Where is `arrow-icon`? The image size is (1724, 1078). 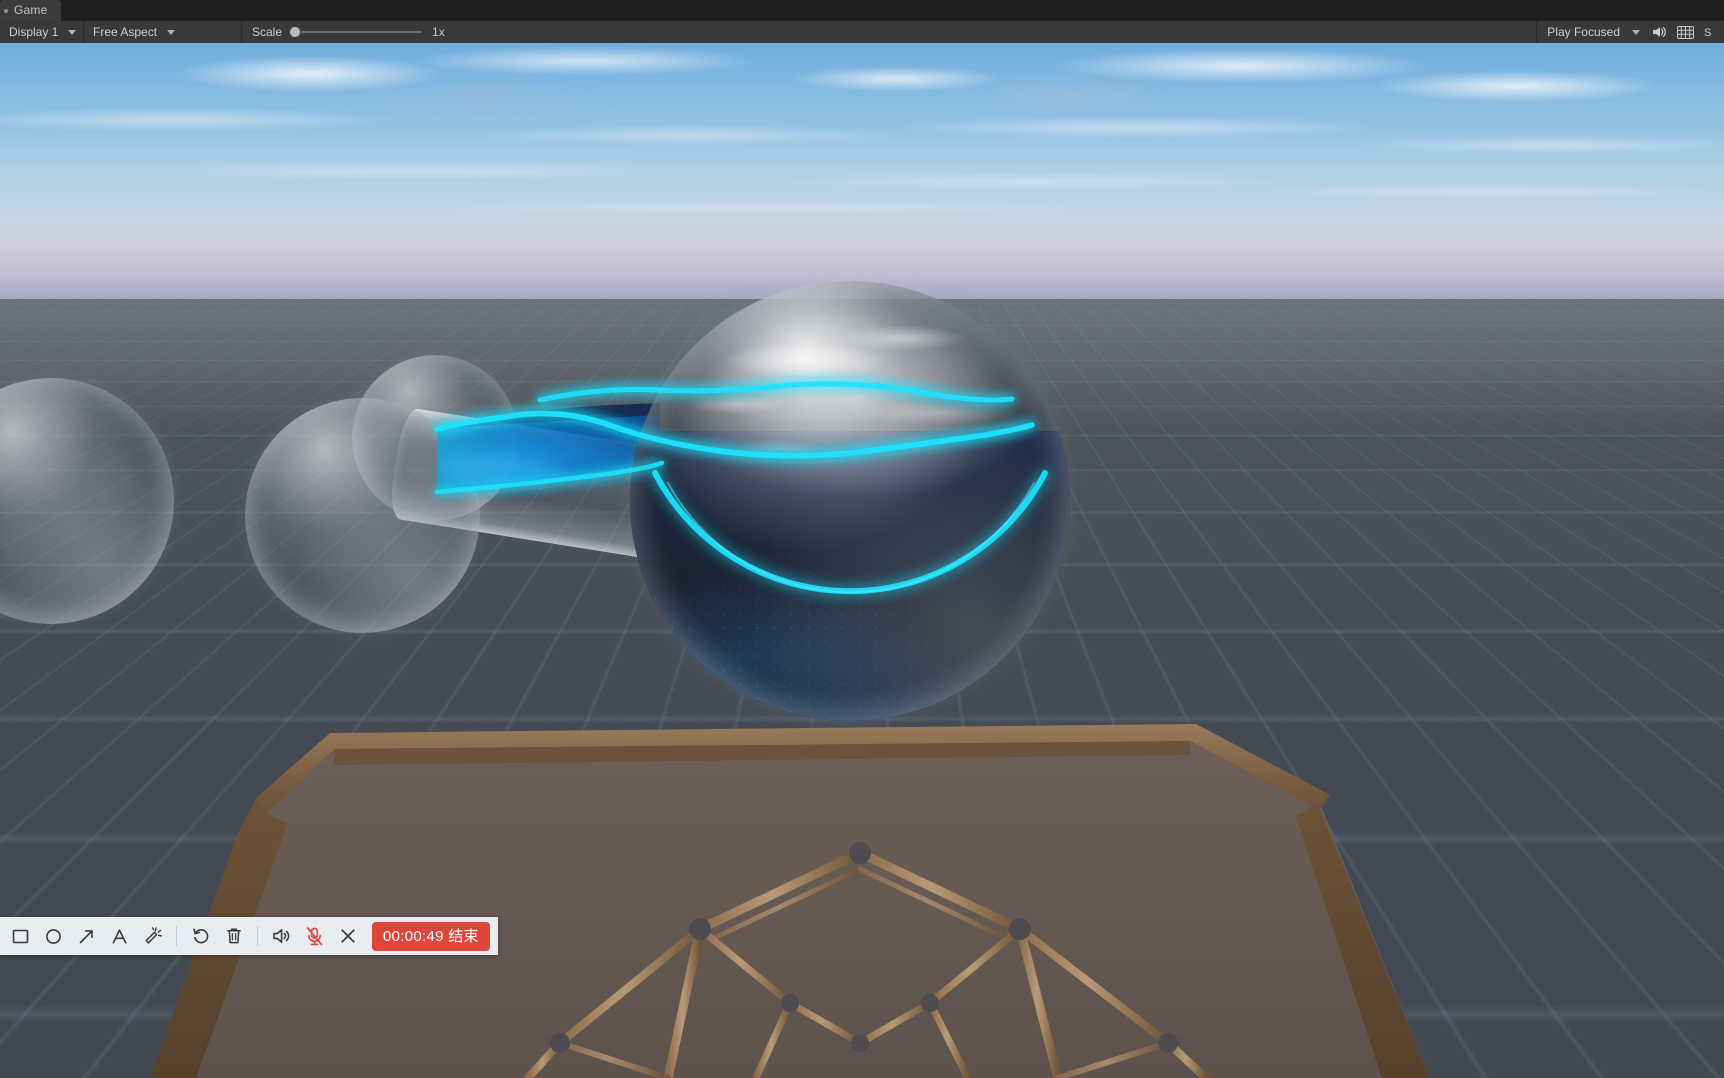 arrow-icon is located at coordinates (86, 936).